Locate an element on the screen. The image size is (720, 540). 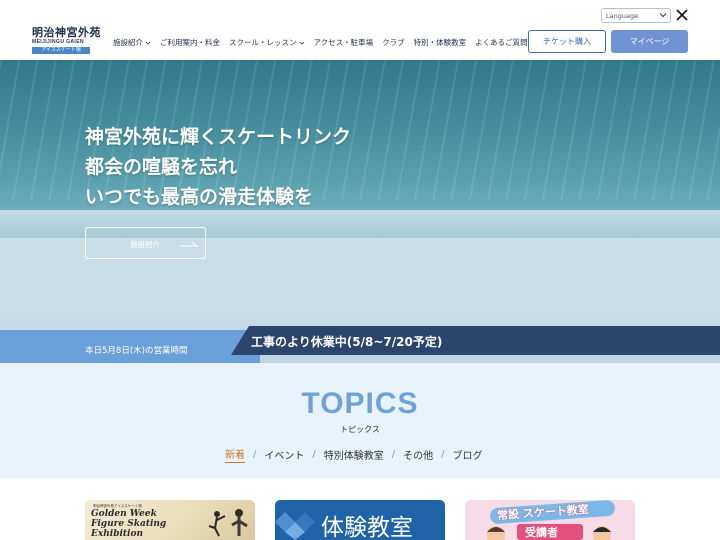
nav-item-facility: 施設紹介 is located at coordinates (132, 42).